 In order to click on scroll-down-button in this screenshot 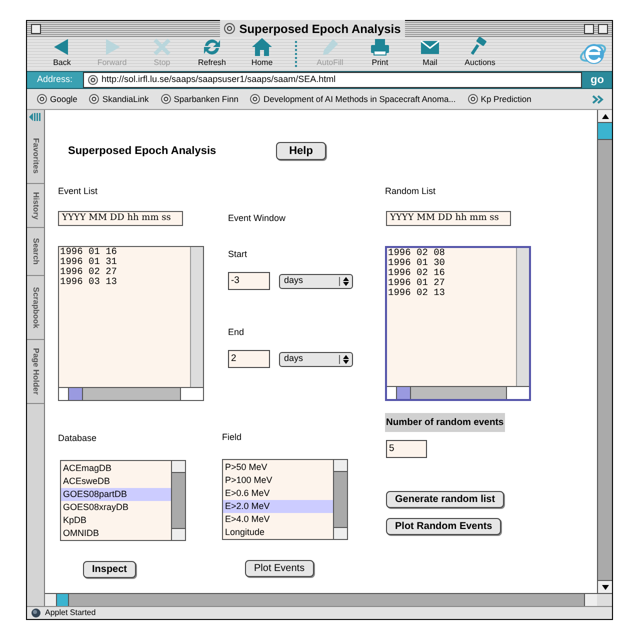, I will do `click(605, 586)`.